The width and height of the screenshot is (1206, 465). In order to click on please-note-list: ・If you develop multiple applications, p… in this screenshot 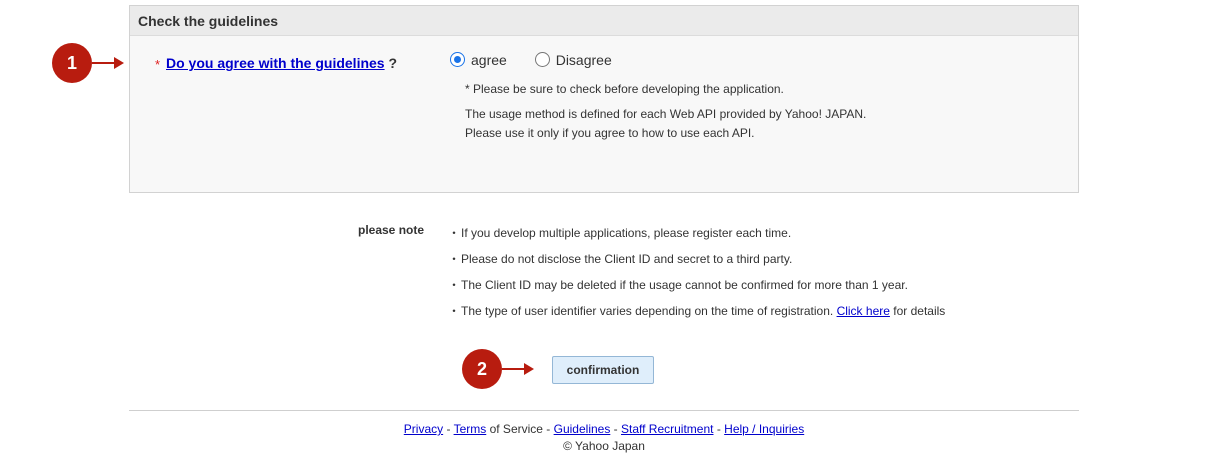, I will do `click(696, 277)`.